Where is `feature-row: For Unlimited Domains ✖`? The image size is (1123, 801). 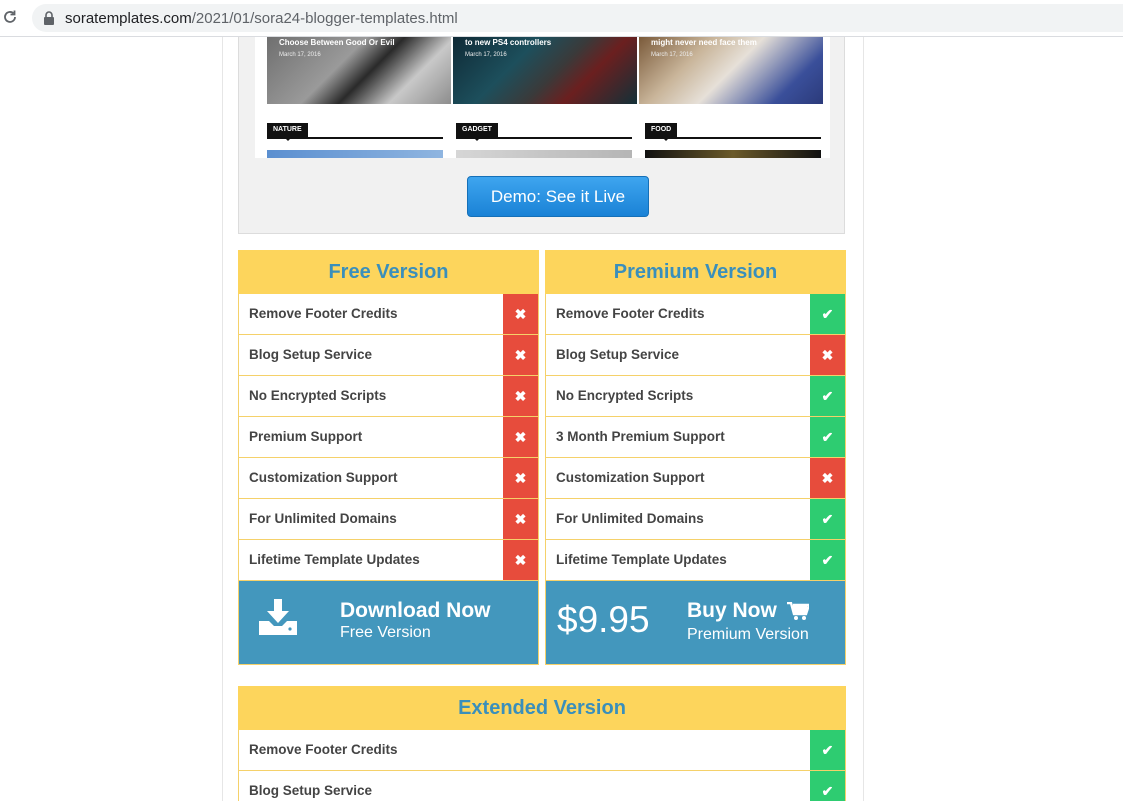
feature-row: For Unlimited Domains ✖ is located at coordinates (388, 519).